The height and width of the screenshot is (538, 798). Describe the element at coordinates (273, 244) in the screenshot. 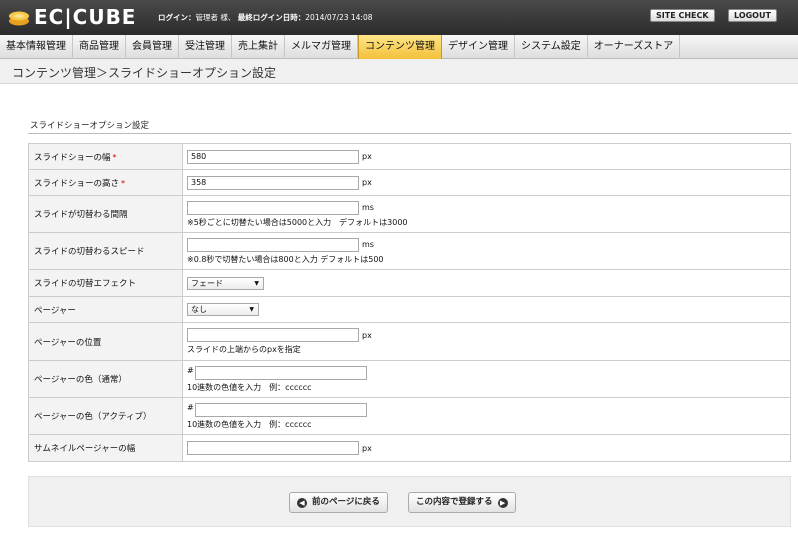

I see `speed-input` at that location.